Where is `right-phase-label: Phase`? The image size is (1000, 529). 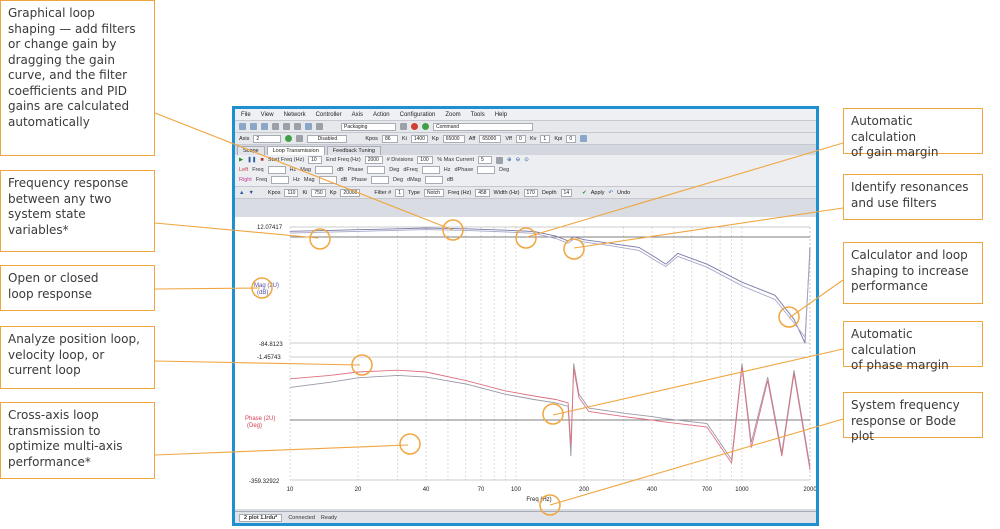 right-phase-label: Phase is located at coordinates (359, 180).